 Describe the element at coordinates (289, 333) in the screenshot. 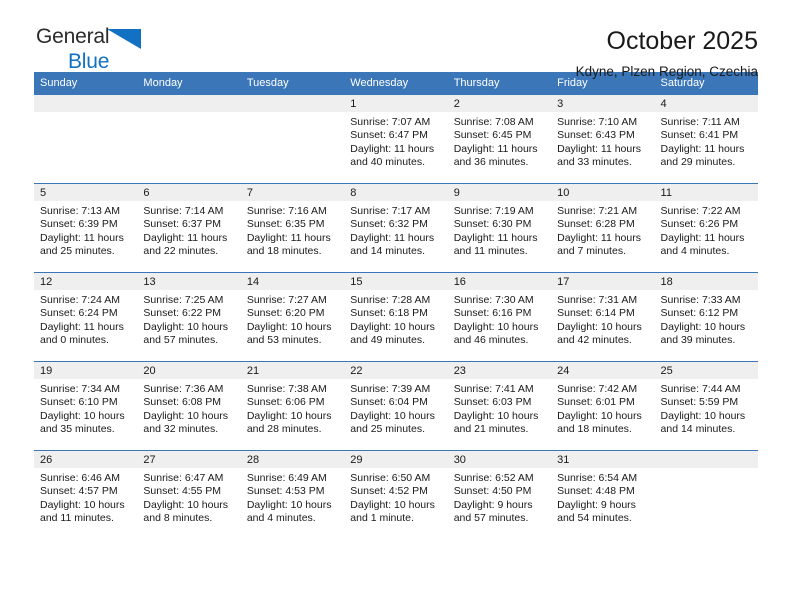

I see `daylight-text: Daylight: 10 hours and 53 minutes.` at that location.